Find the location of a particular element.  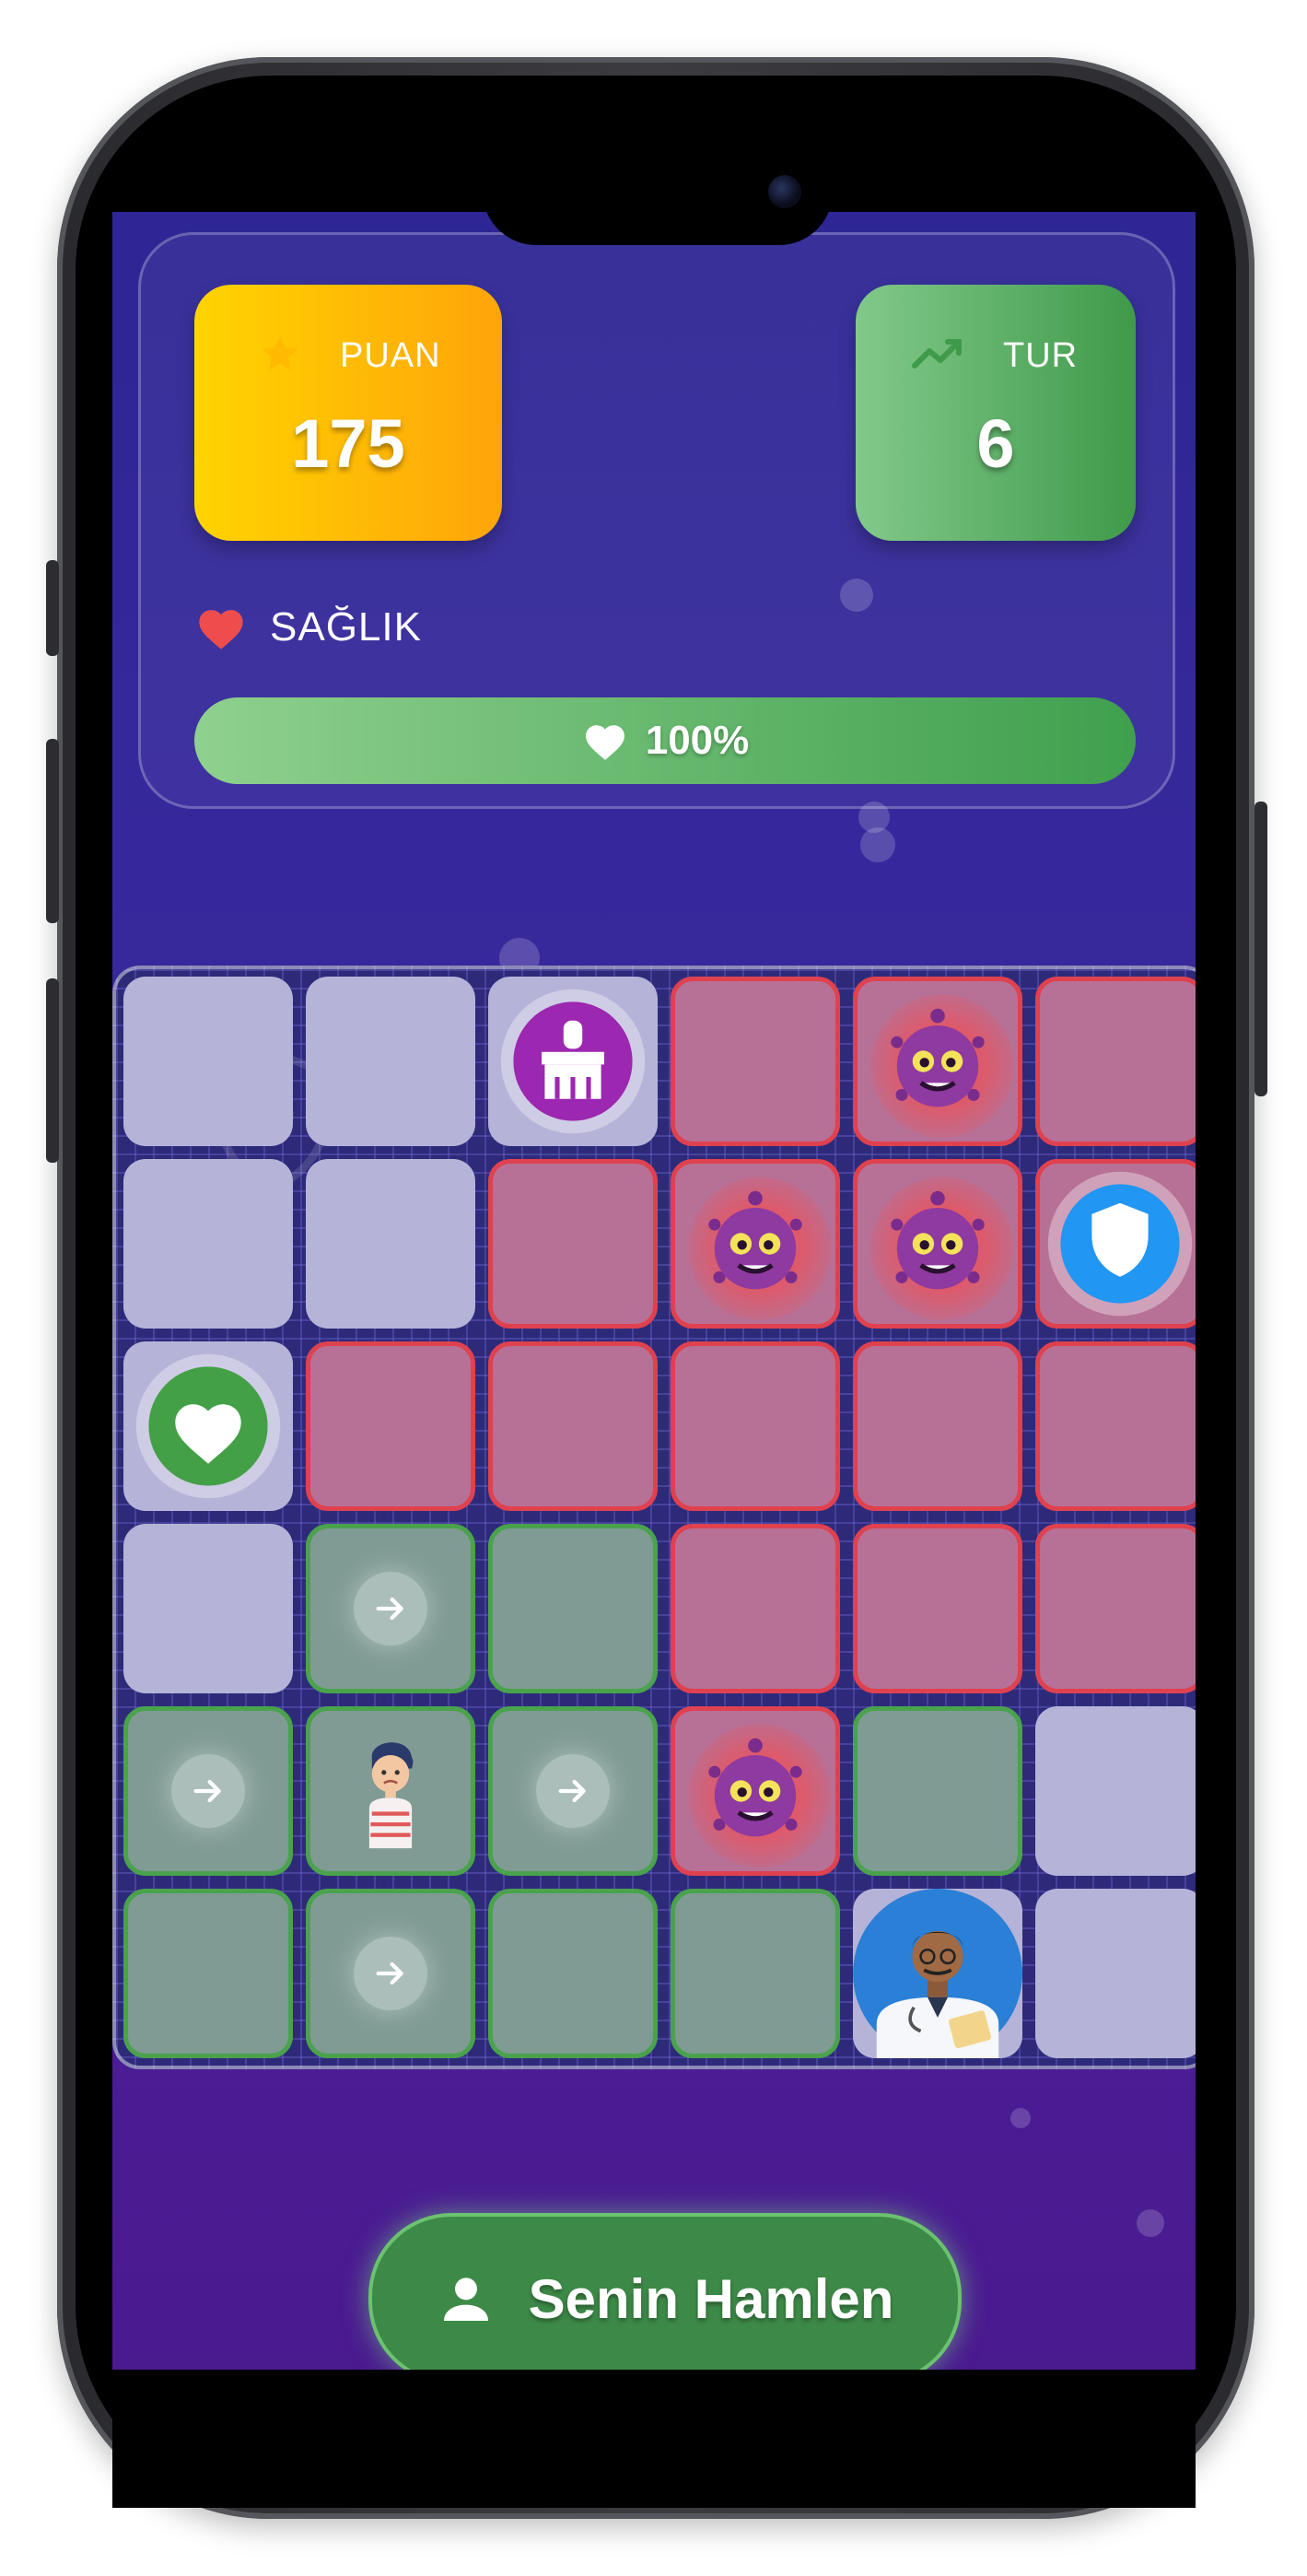

turn-card: TUR 6 is located at coordinates (996, 413).